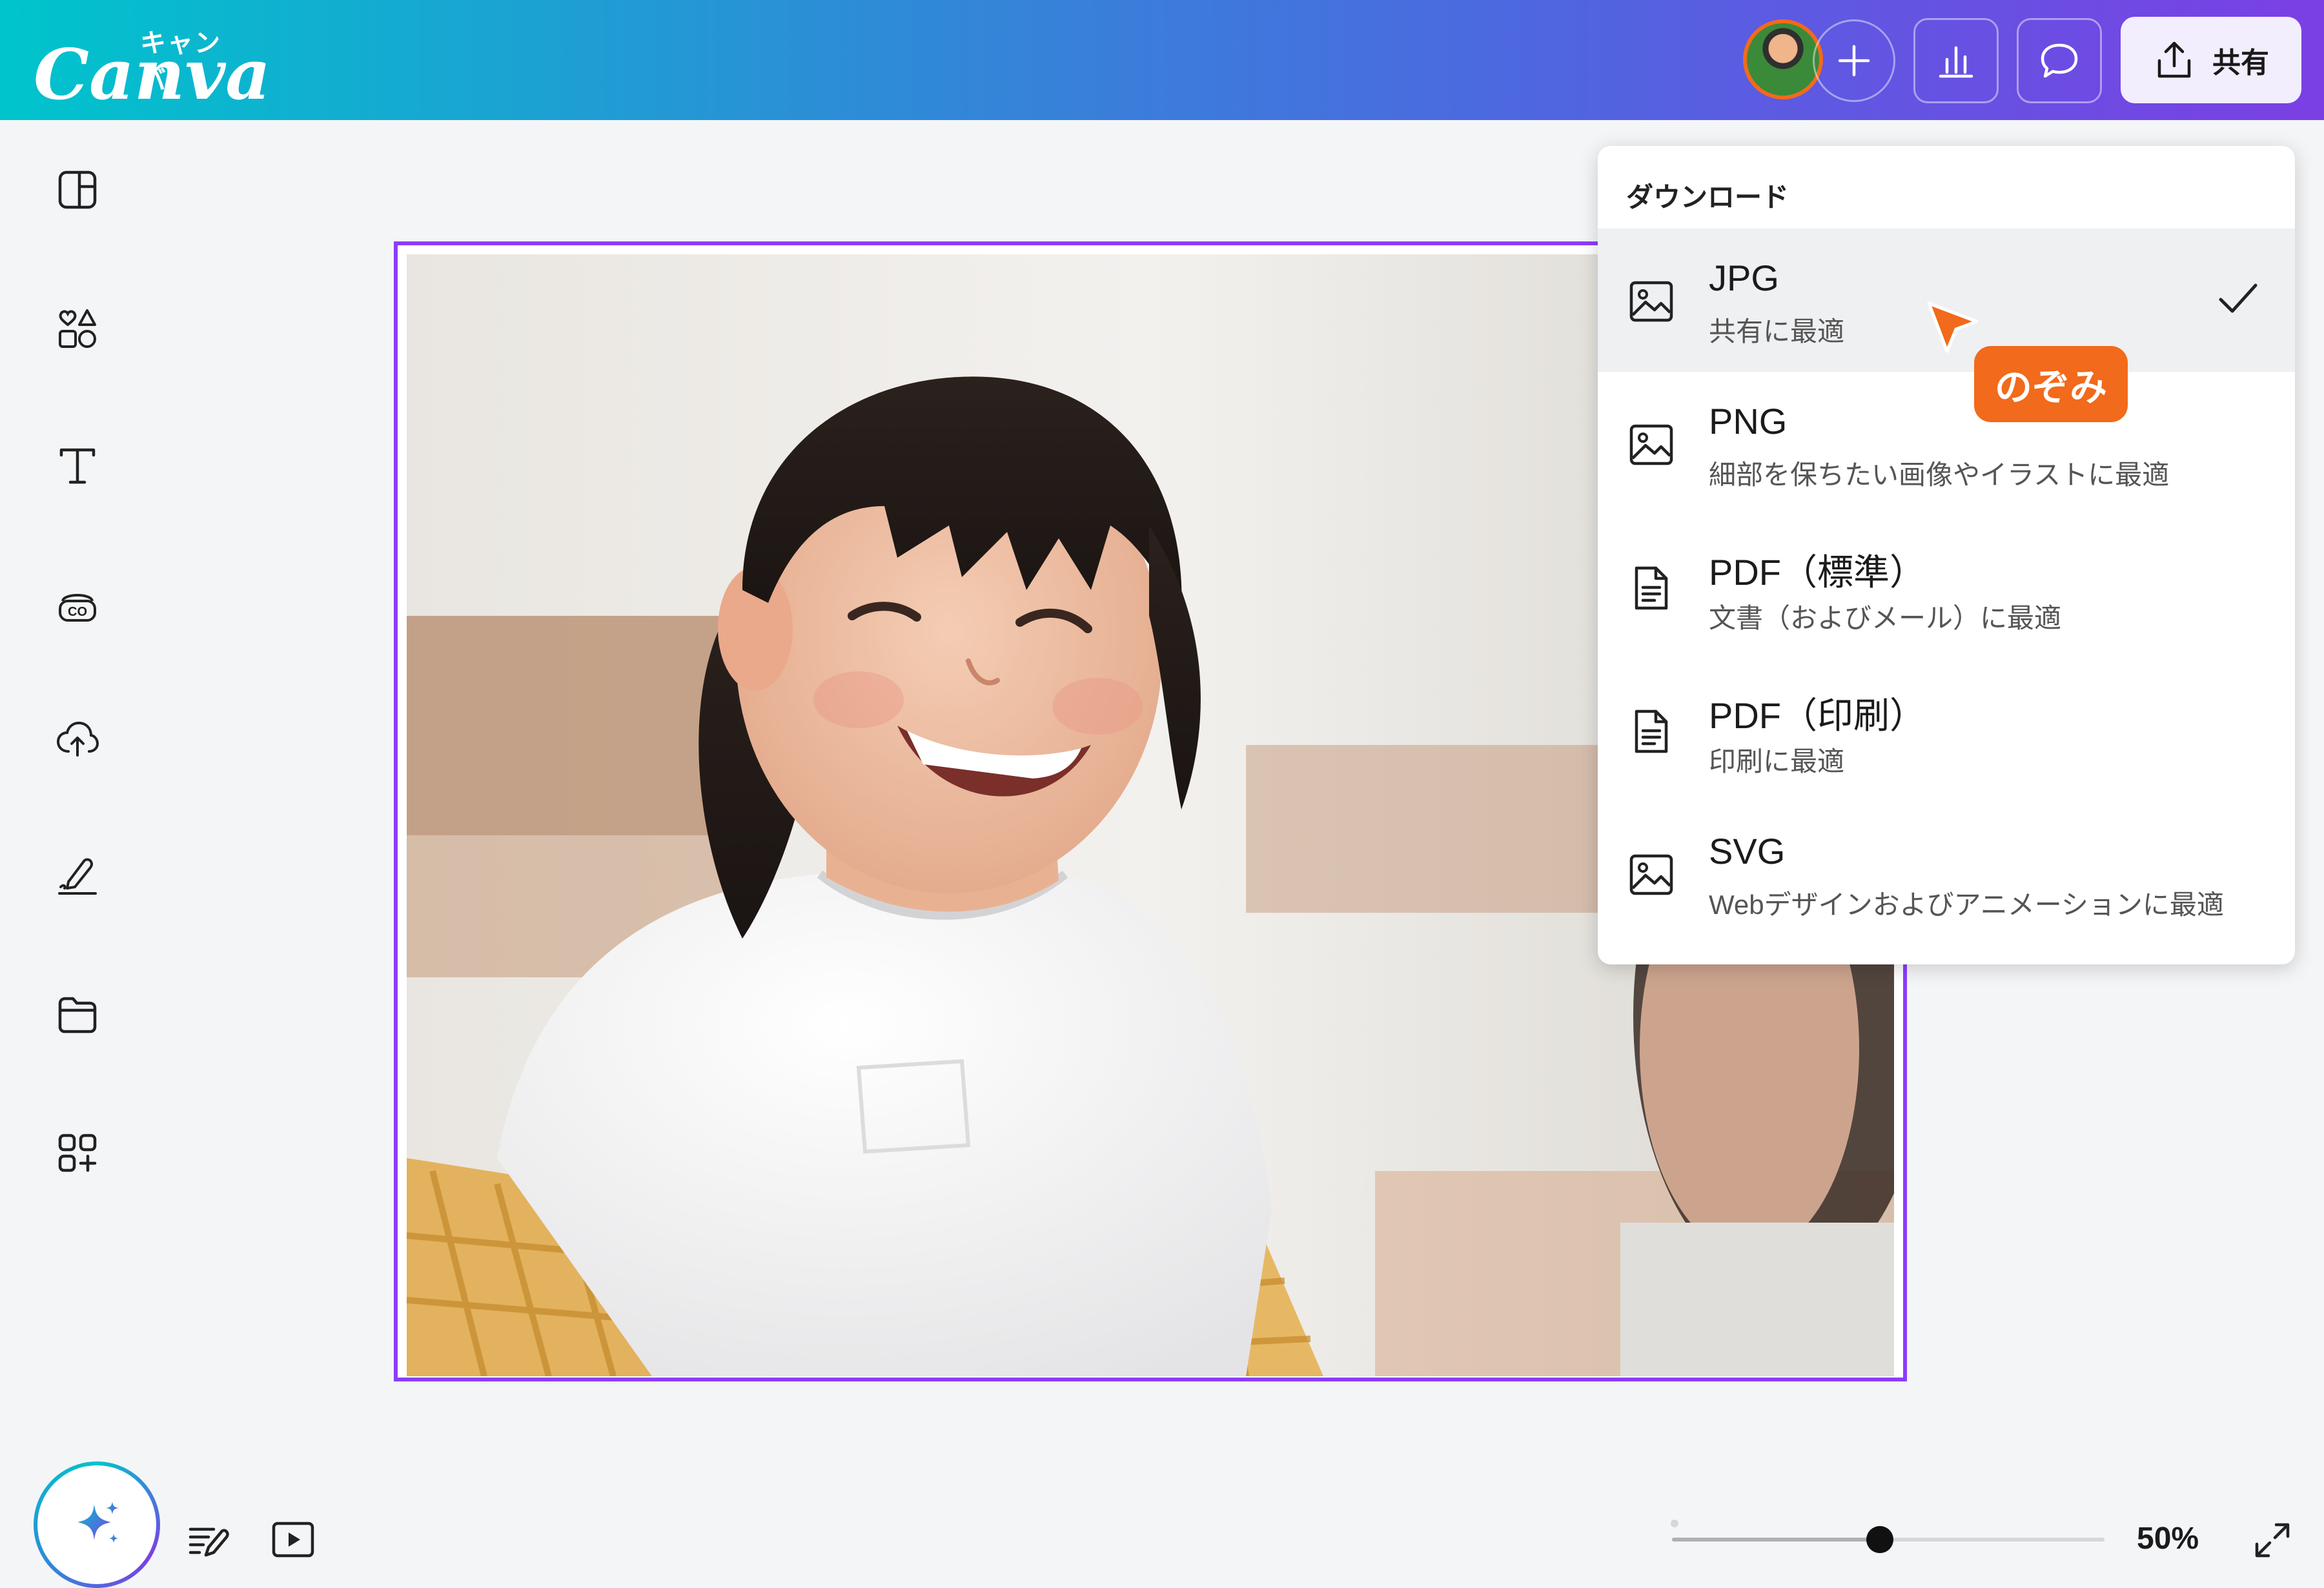  Describe the element at coordinates (1966, 905) in the screenshot. I see `download-option-desc: Webデザインおよびアニメーションに最適` at that location.